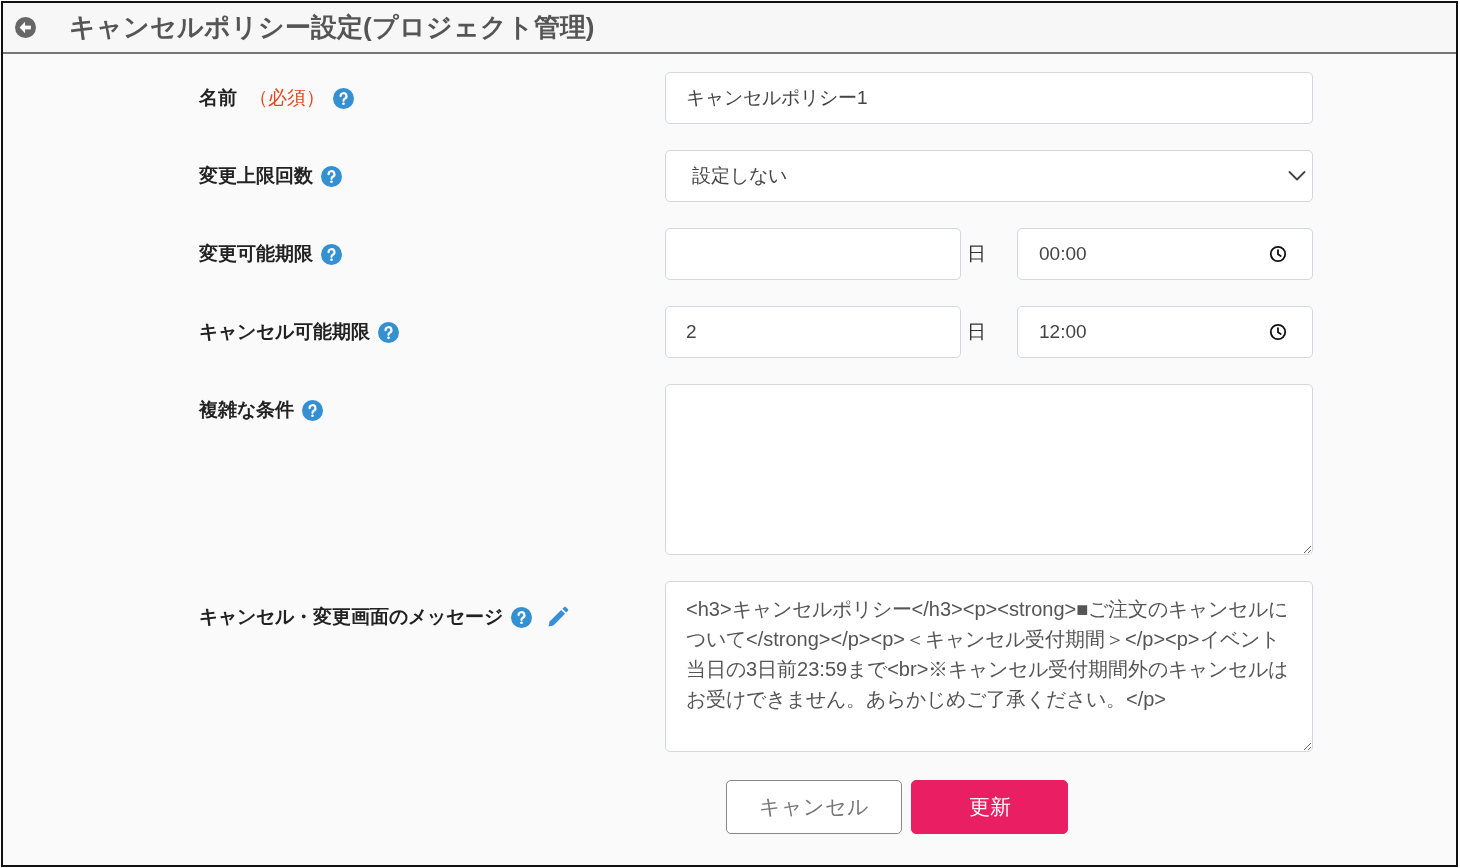 The width and height of the screenshot is (1460, 868). What do you see at coordinates (1297, 176) in the screenshot?
I see `chevron-icon` at bounding box center [1297, 176].